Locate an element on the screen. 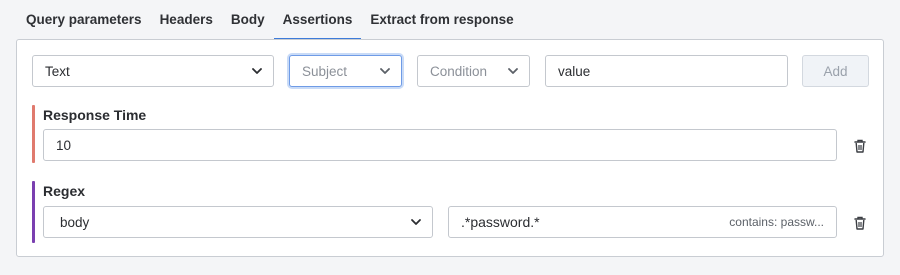 The width and height of the screenshot is (900, 275). value-input: value is located at coordinates (666, 71).